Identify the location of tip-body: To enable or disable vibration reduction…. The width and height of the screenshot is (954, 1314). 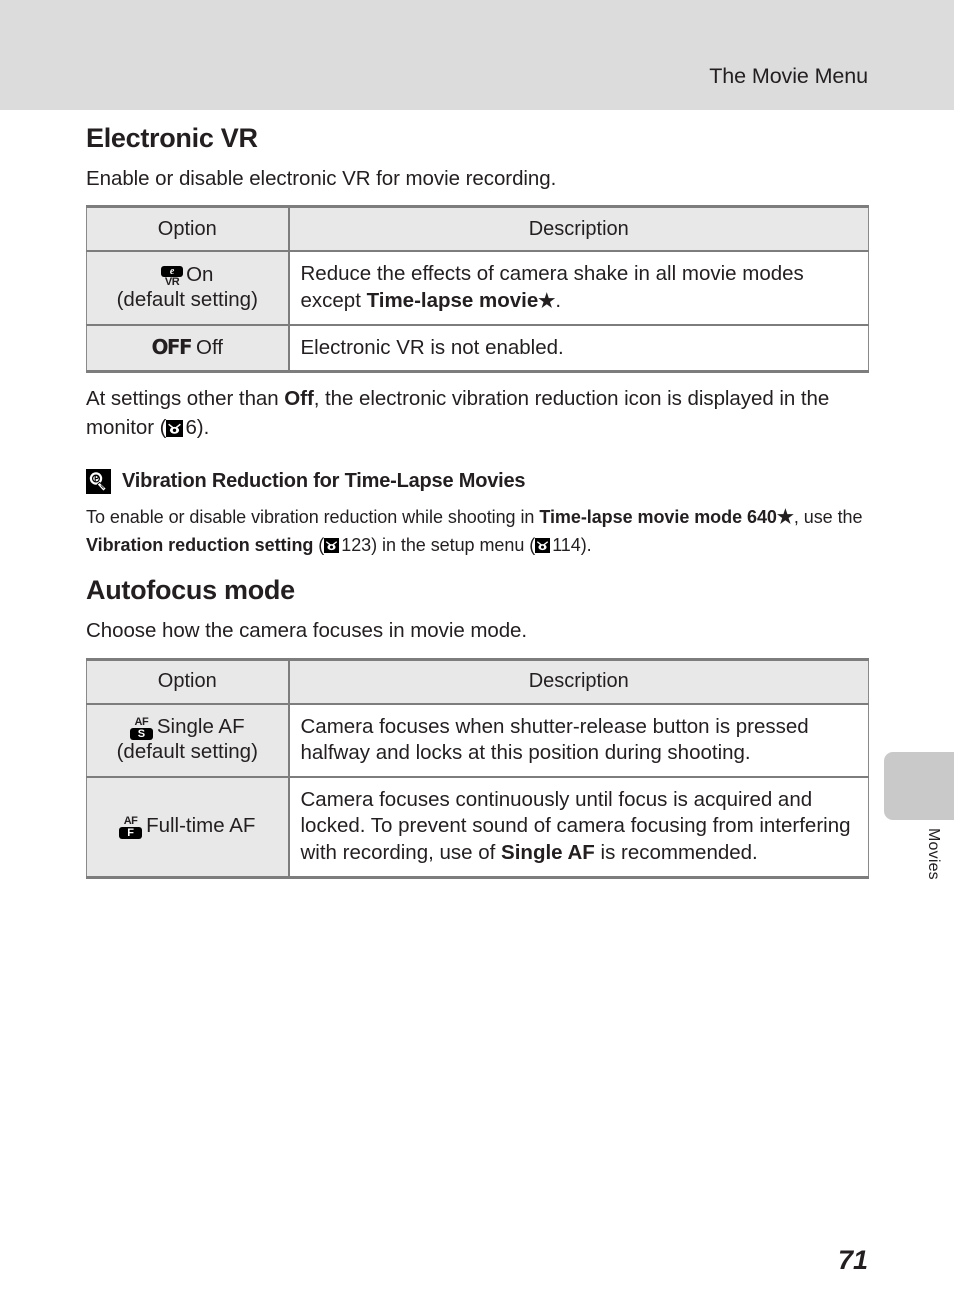
(477, 531).